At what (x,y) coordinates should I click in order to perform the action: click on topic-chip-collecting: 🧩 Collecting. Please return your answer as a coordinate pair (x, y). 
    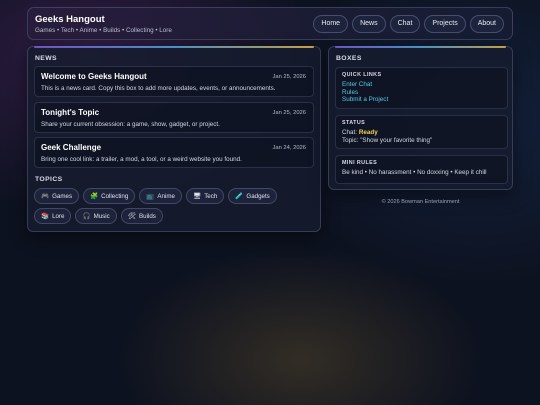
    Looking at the image, I should click on (109, 196).